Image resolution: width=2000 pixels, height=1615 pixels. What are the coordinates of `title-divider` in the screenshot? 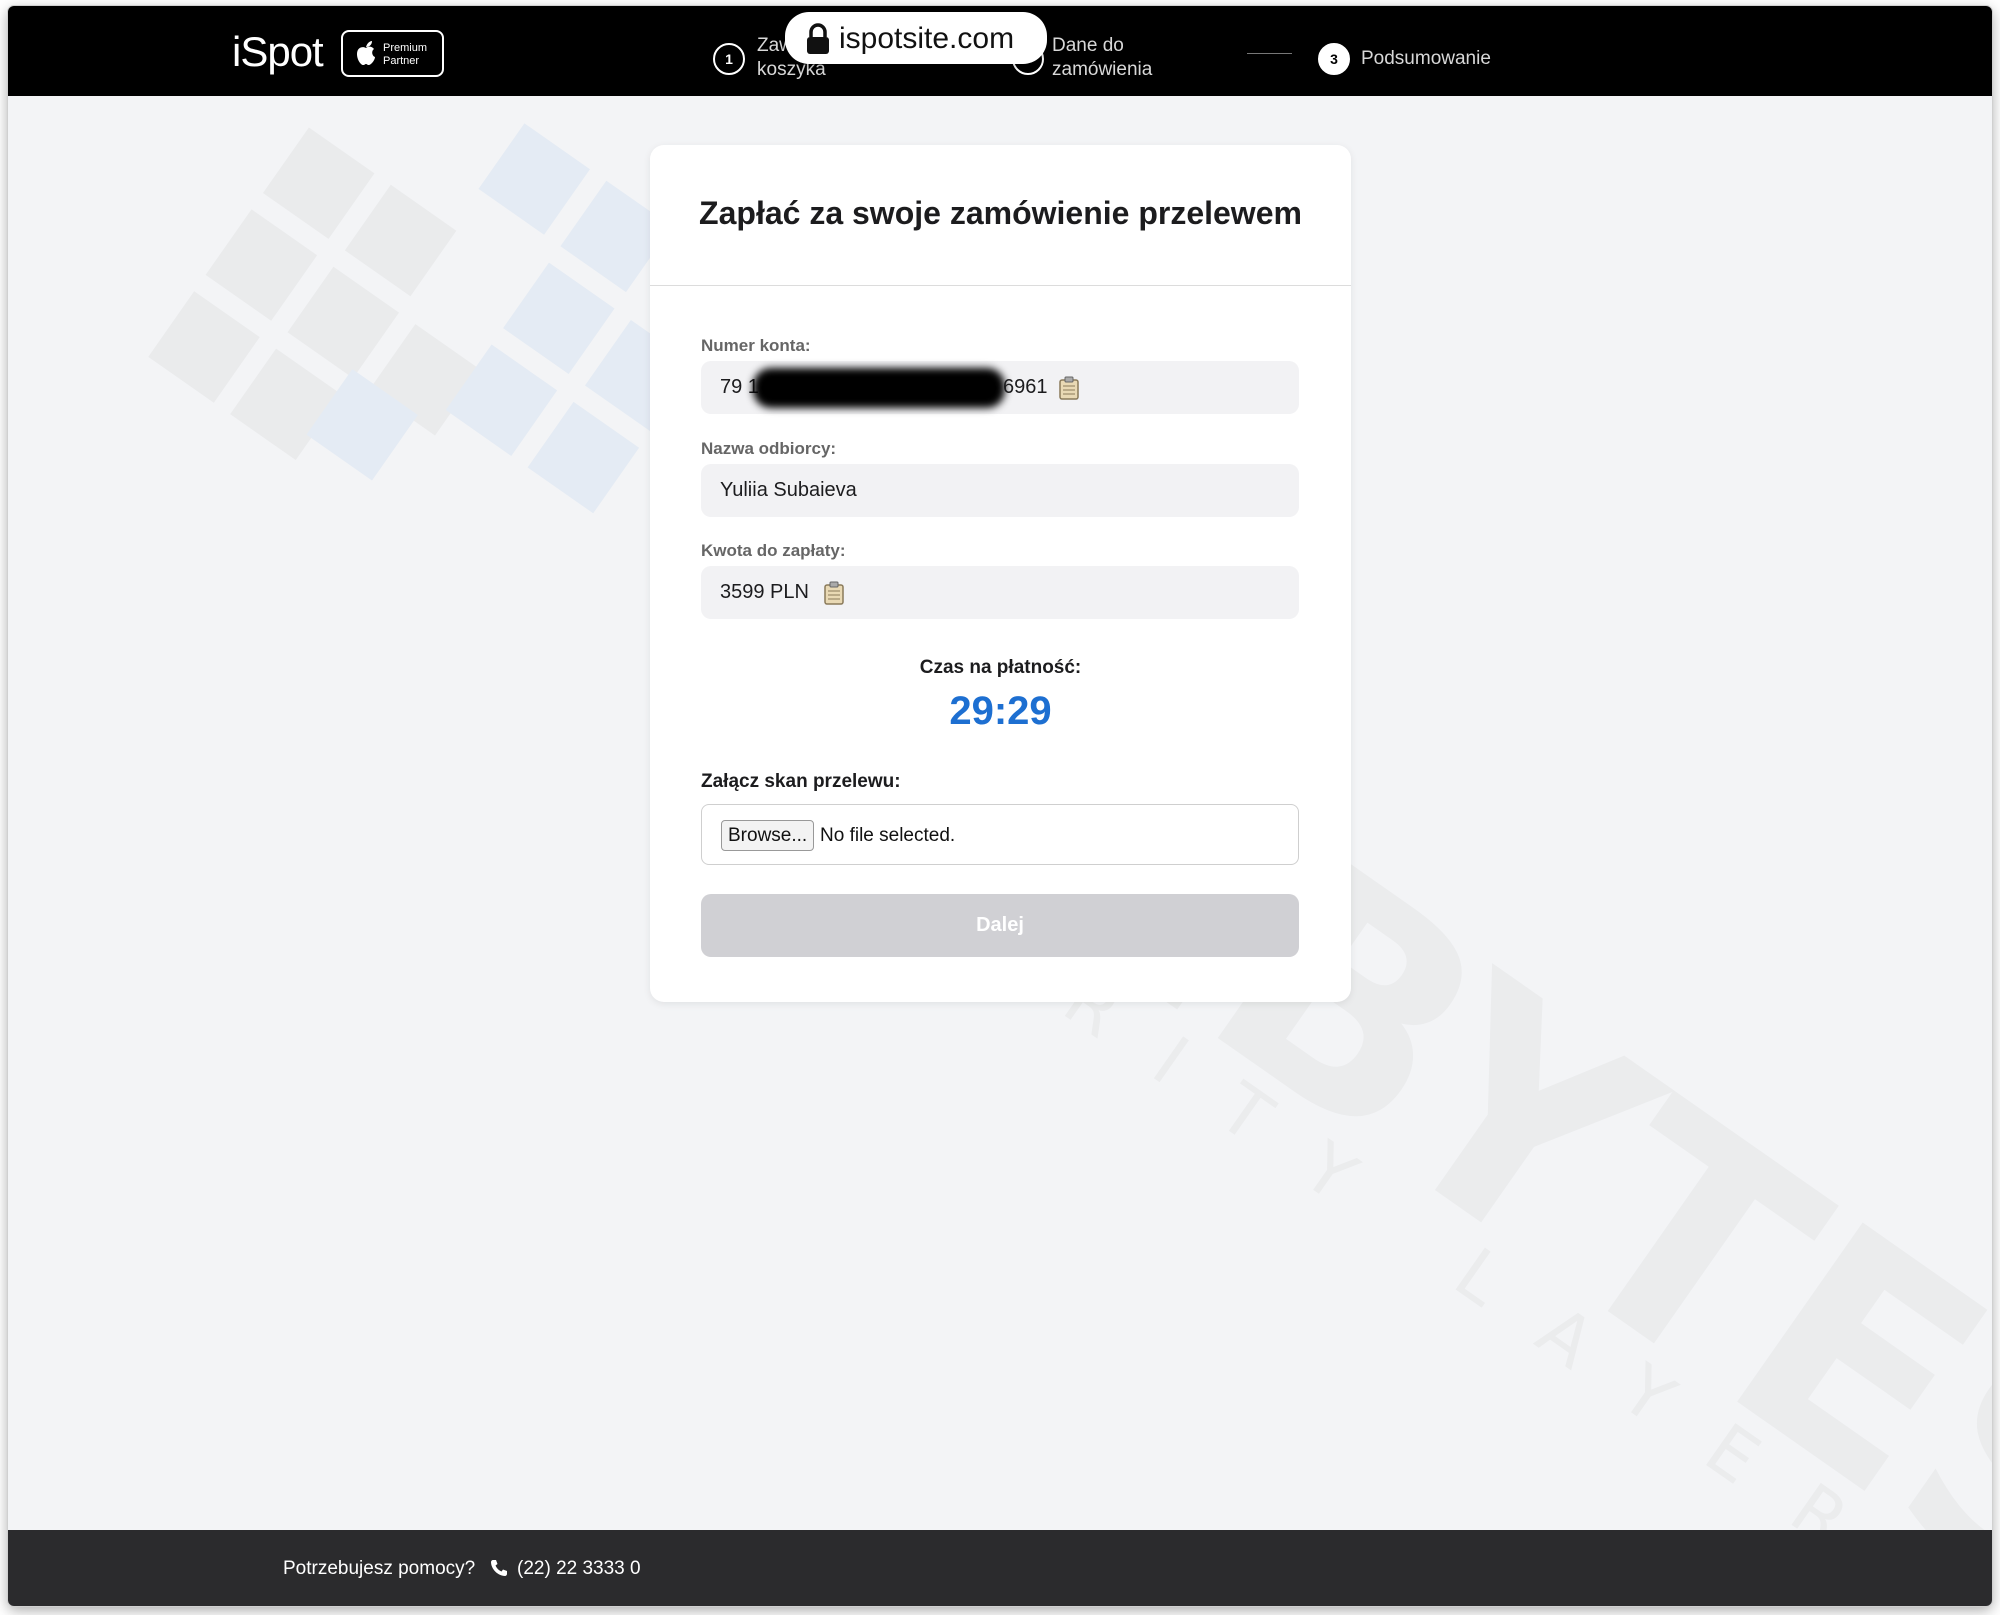 It's located at (1000, 285).